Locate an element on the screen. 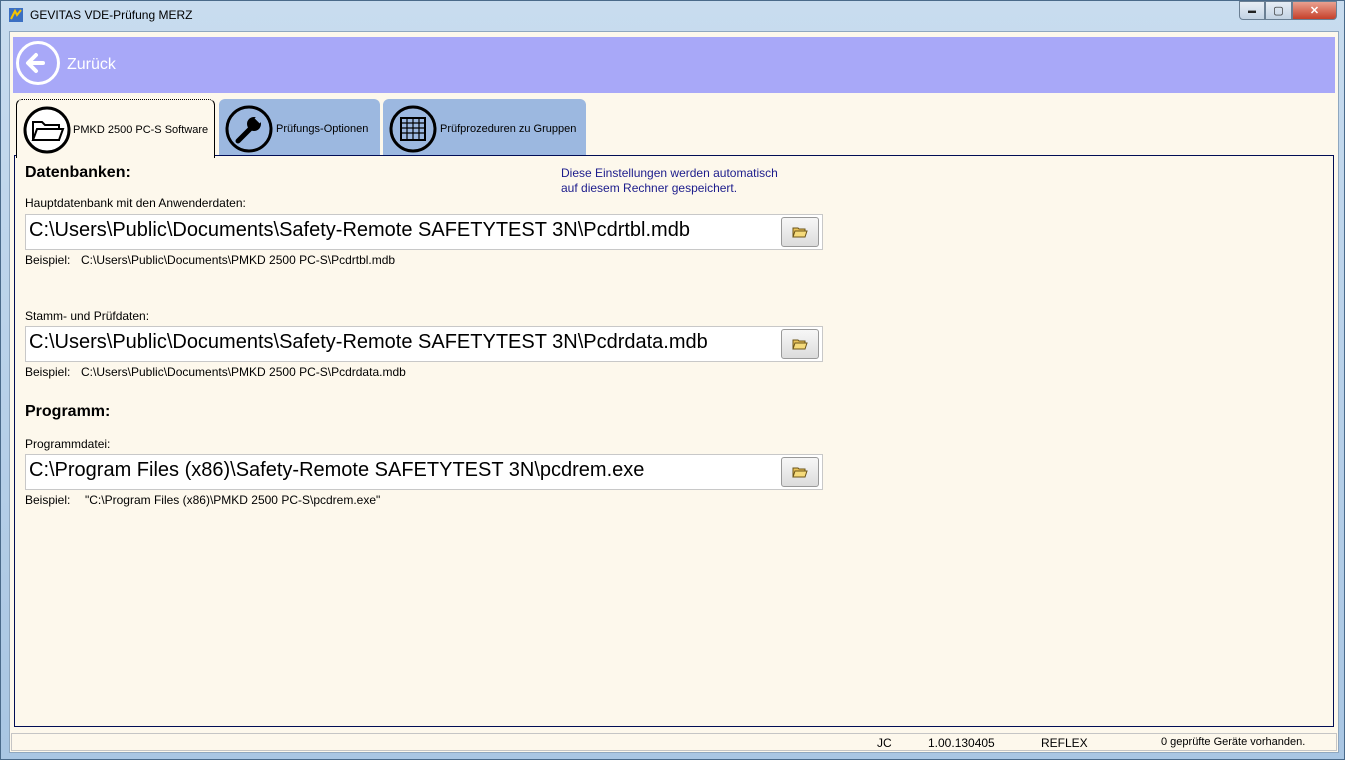  status-user: JC is located at coordinates (884, 743).